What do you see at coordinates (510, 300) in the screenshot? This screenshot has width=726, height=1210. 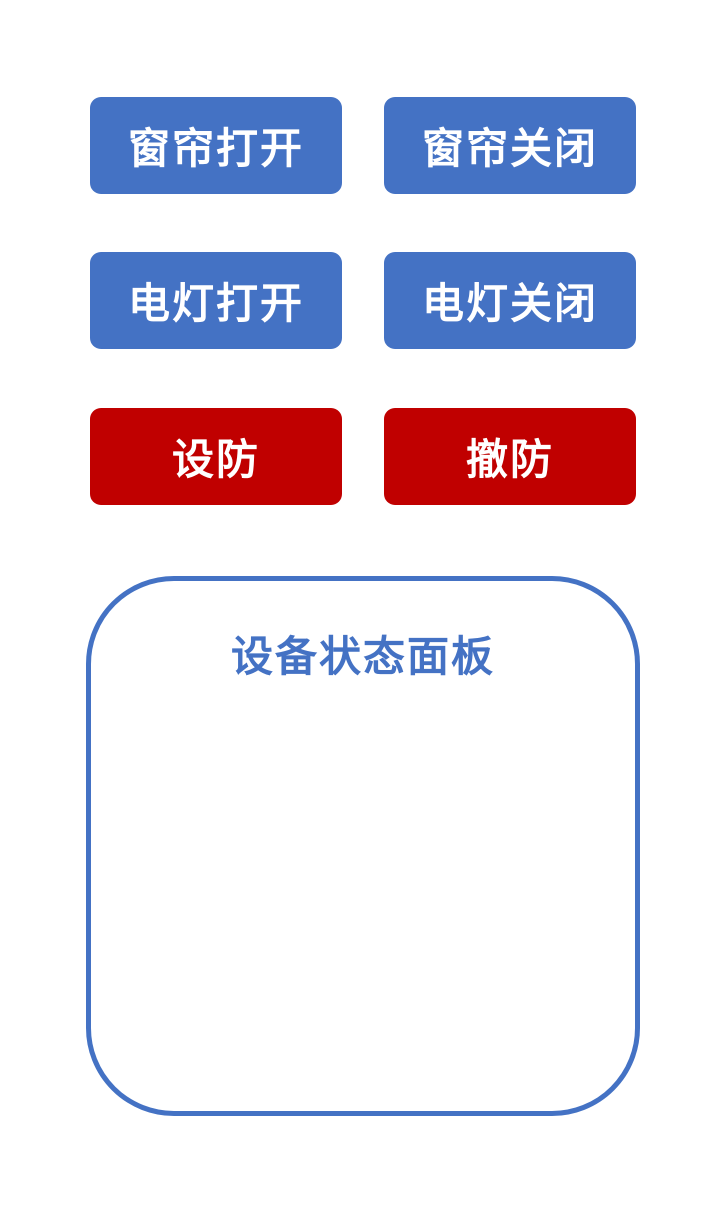 I see `light-off-button: 电灯关闭` at bounding box center [510, 300].